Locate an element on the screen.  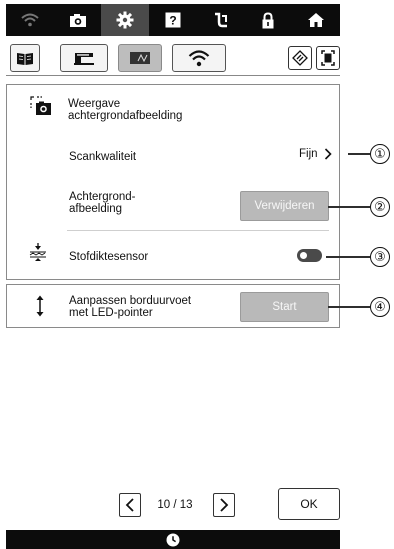
home-icon is located at coordinates (316, 20).